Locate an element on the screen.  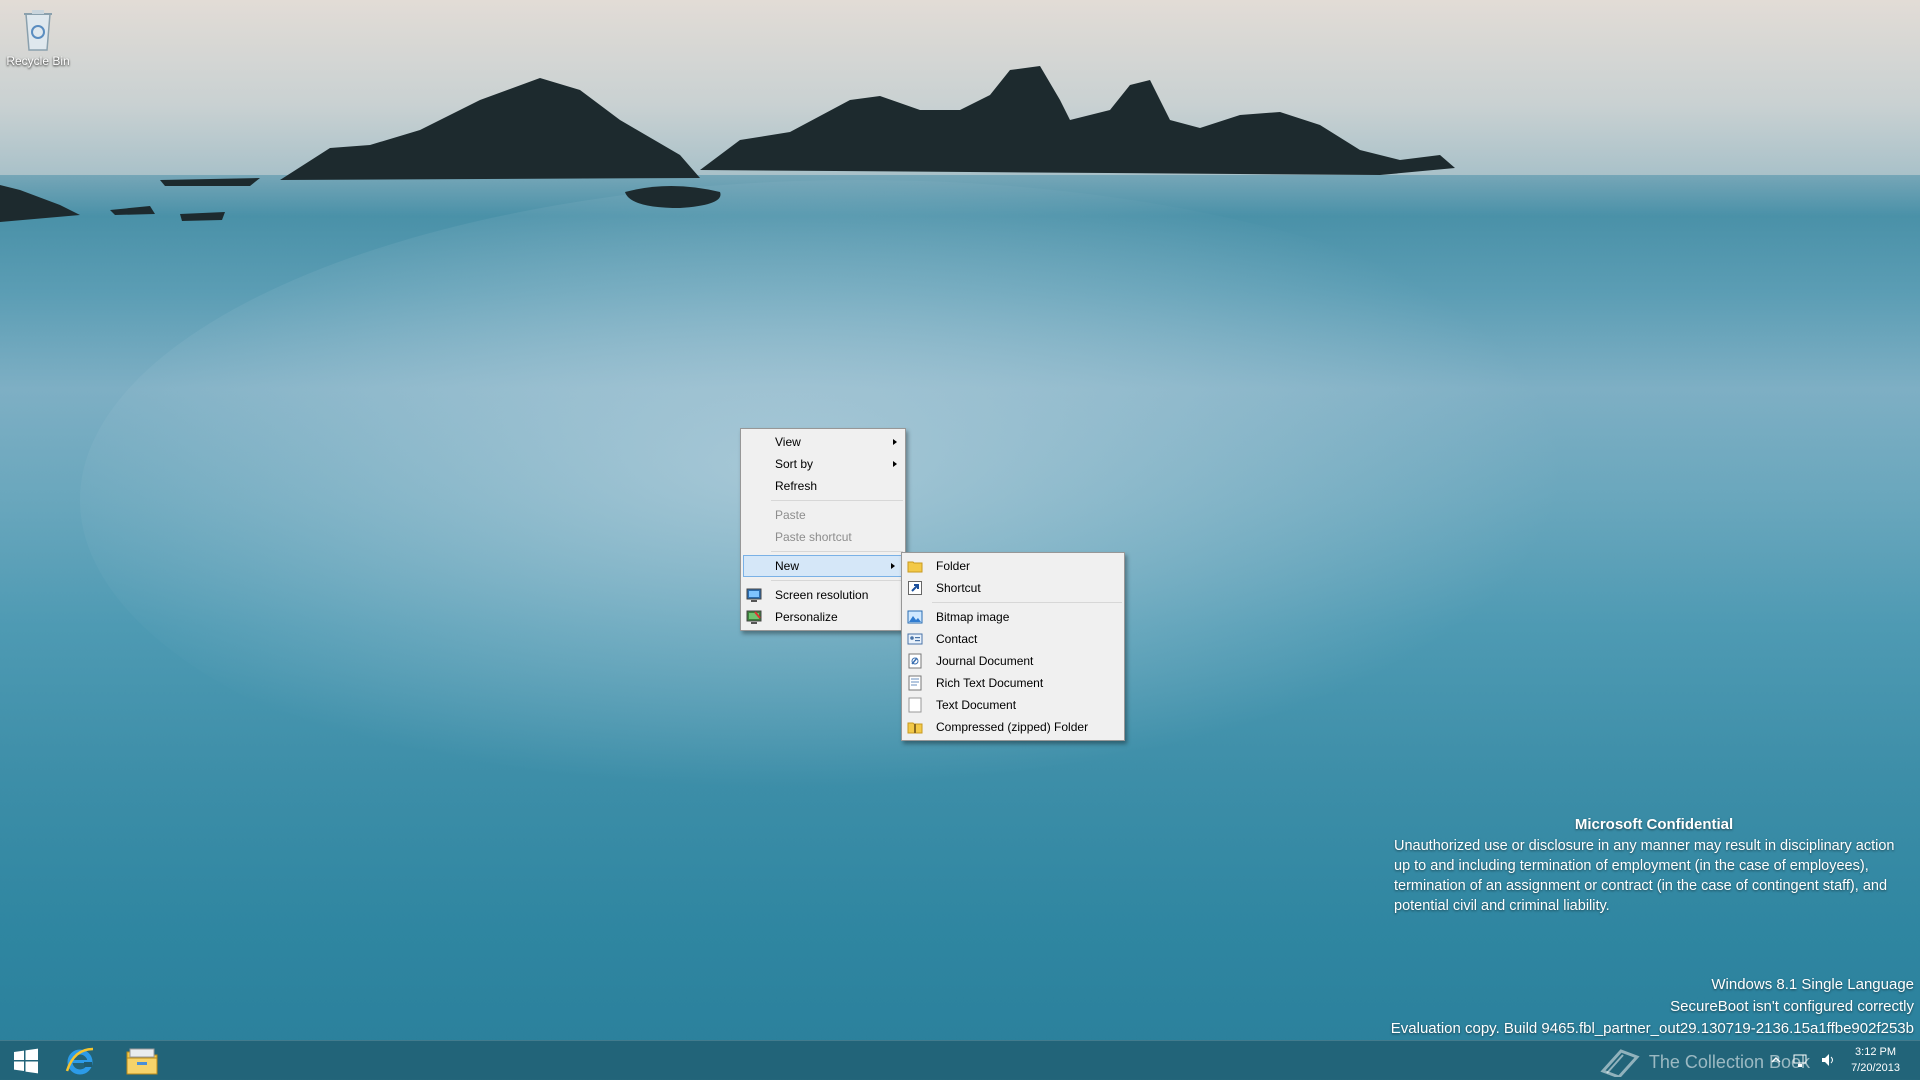
recycle-bin-label: Recycle Bin is located at coordinates (38, 61).